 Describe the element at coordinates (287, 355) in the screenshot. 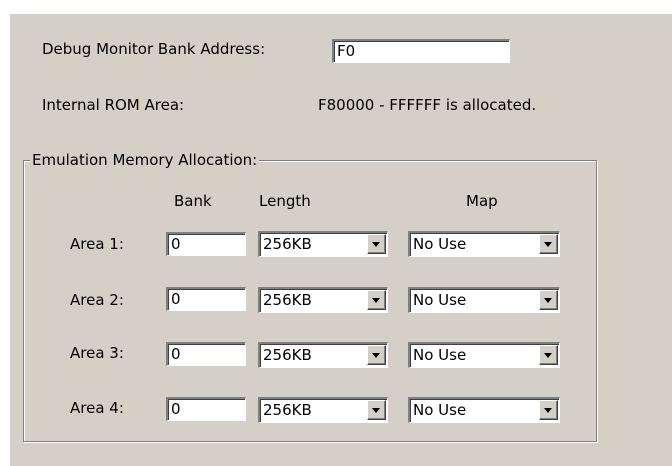

I see `area-3-length-value: 256KB` at that location.